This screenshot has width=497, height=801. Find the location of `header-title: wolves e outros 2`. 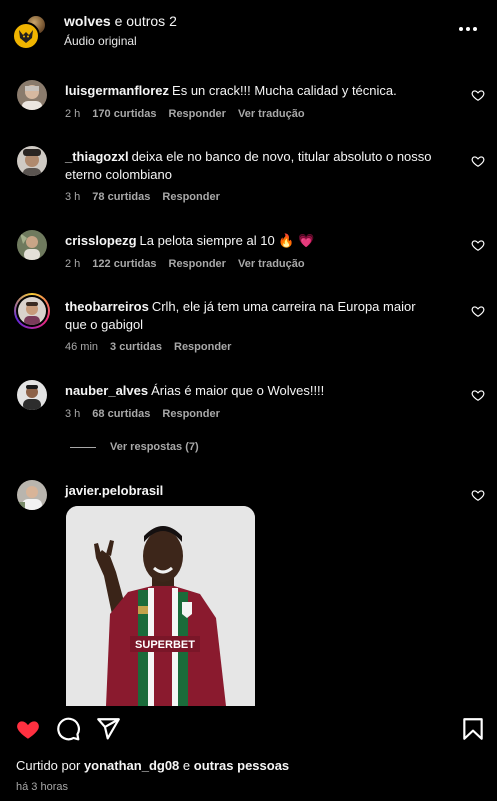

header-title: wolves e outros 2 is located at coordinates (120, 21).